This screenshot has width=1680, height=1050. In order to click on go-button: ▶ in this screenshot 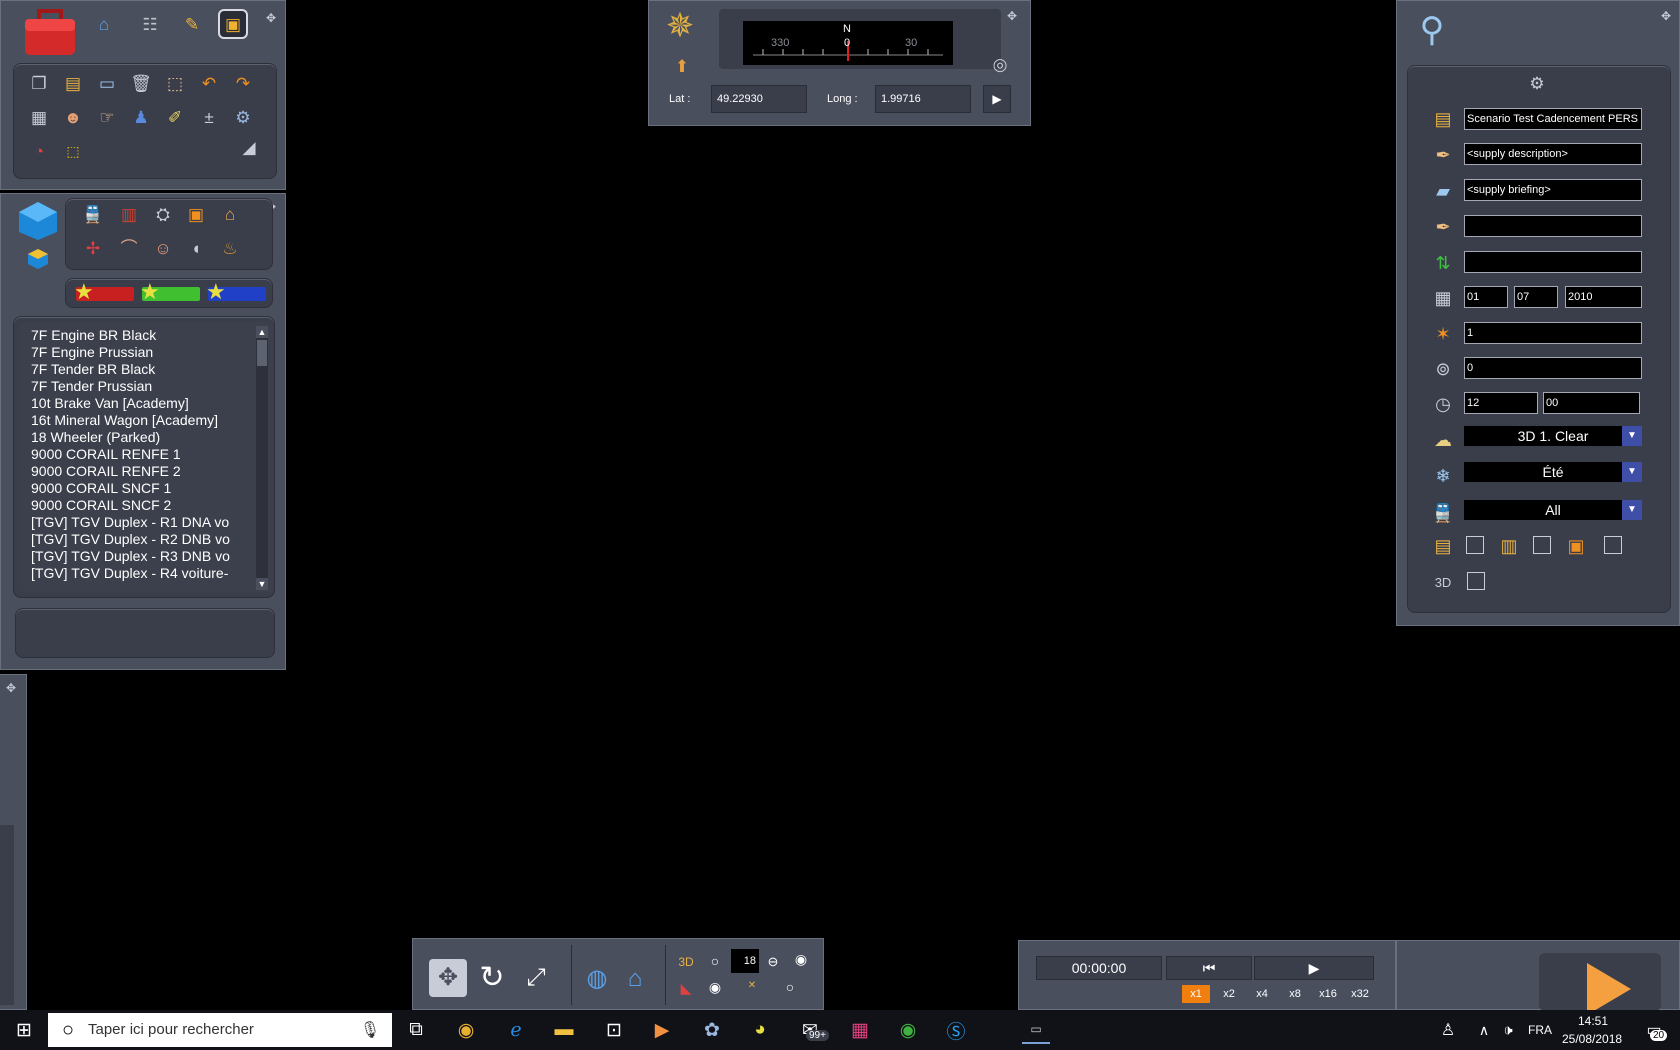, I will do `click(997, 99)`.